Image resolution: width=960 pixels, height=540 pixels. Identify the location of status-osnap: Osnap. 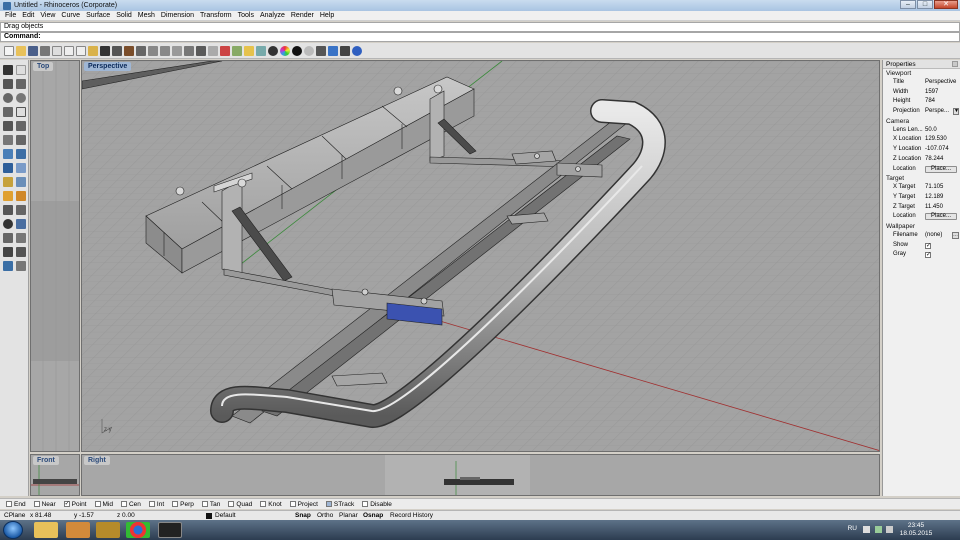
(373, 515).